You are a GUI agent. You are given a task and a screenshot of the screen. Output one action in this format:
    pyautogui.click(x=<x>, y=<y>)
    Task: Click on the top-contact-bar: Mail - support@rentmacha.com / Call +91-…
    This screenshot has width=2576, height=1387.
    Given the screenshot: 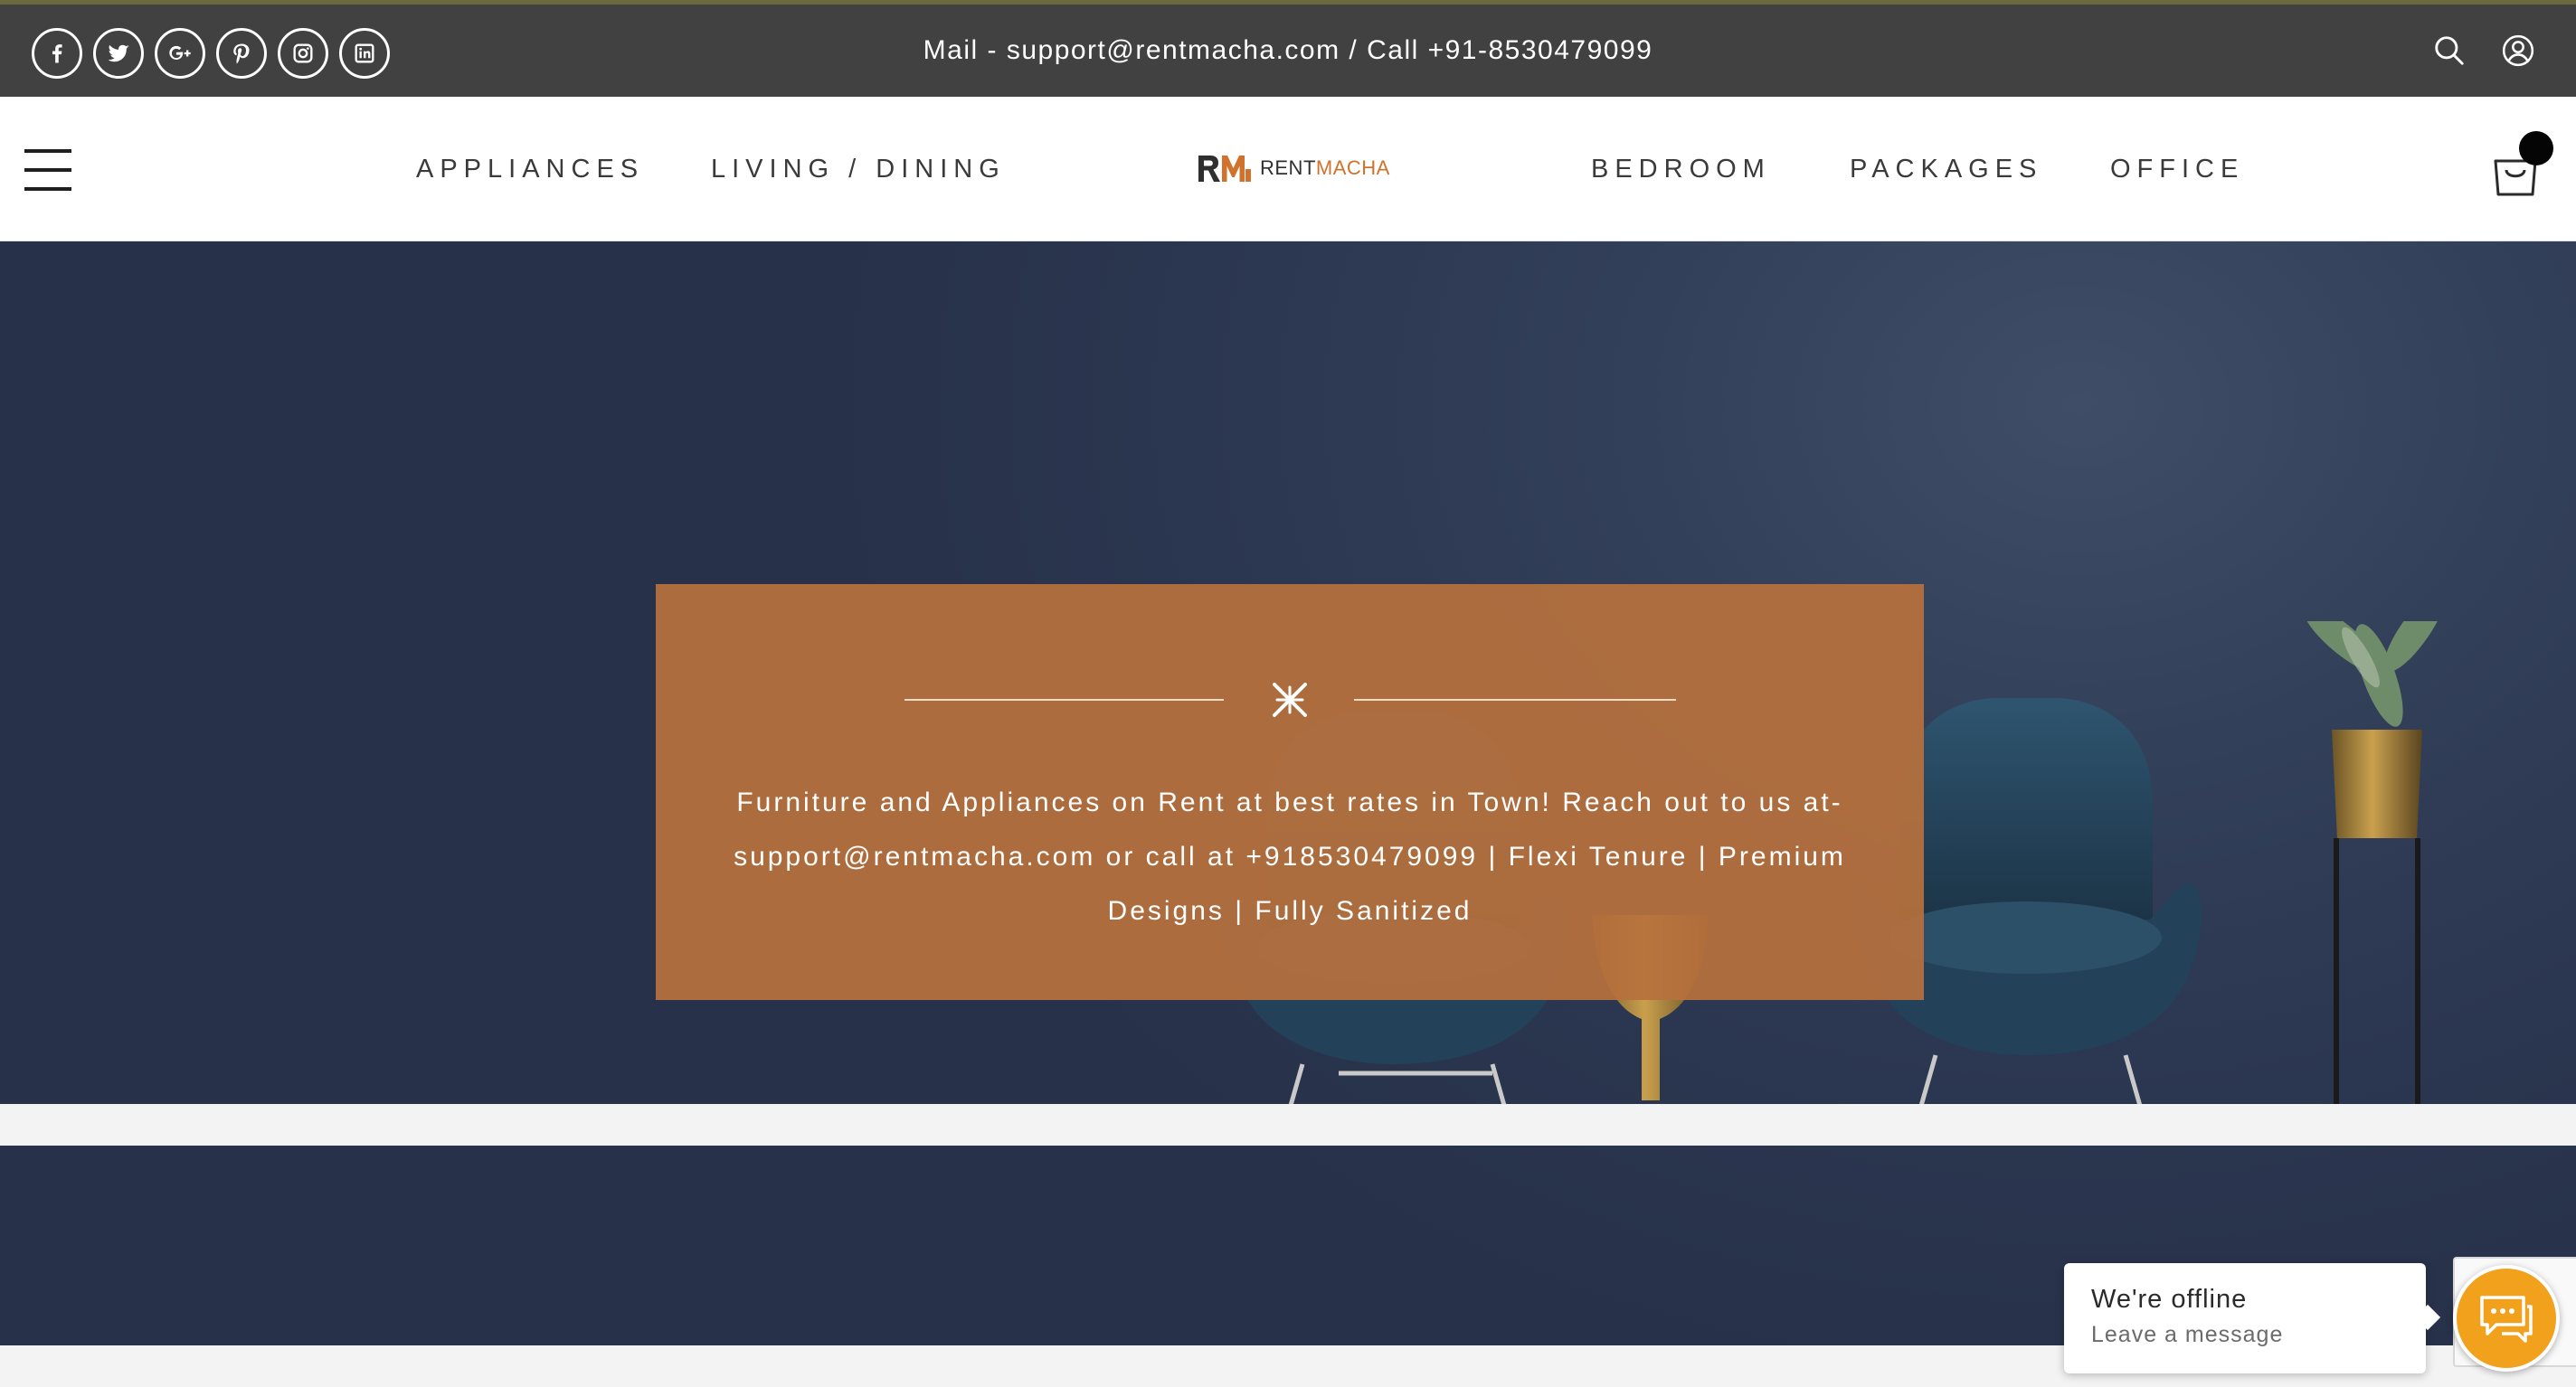 What is the action you would take?
    pyautogui.click(x=1288, y=49)
    